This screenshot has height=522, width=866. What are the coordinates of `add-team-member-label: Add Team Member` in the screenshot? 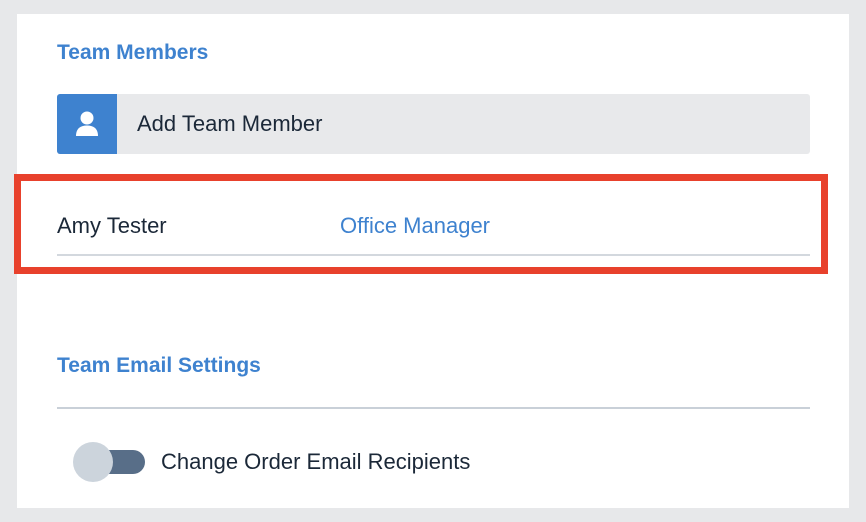 It's located at (230, 123).